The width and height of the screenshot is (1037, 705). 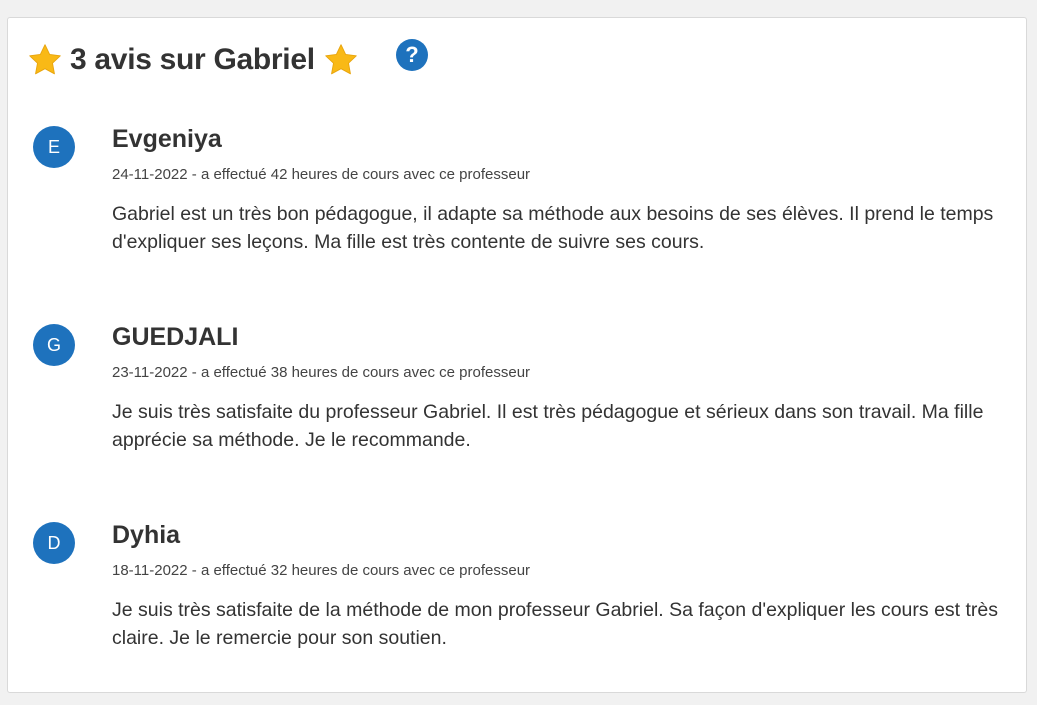 What do you see at coordinates (54, 147) in the screenshot?
I see `avatar: E` at bounding box center [54, 147].